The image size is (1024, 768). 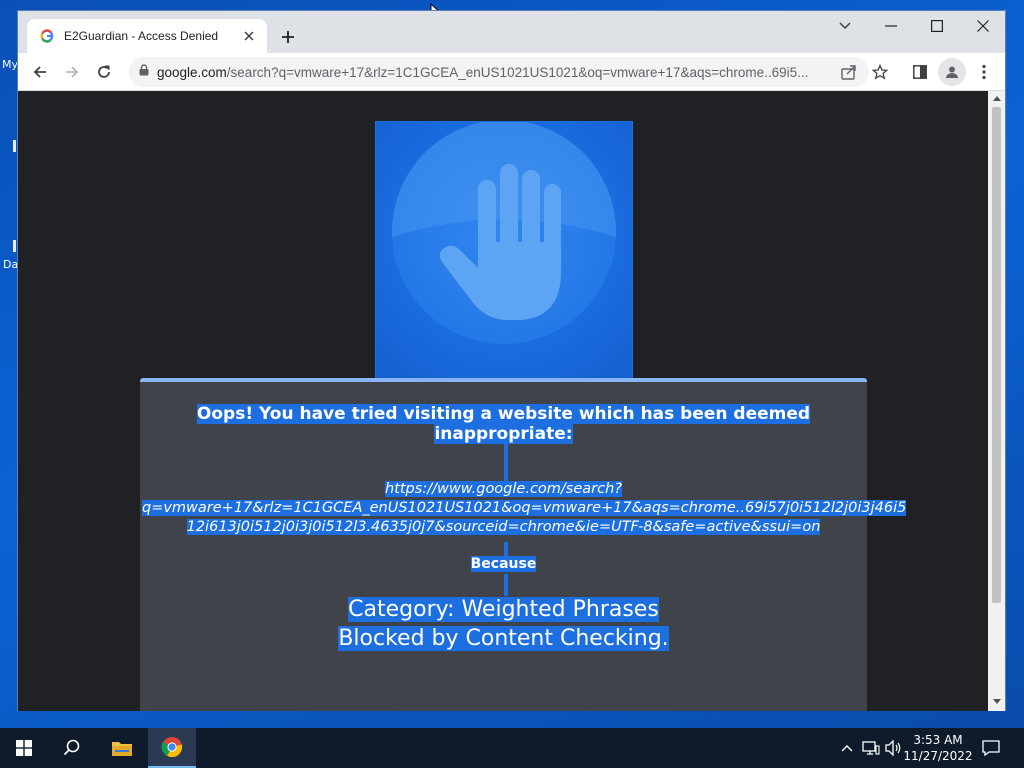 I want to click on taskbar: 3:53 AM 11/27/2022, so click(x=512, y=748).